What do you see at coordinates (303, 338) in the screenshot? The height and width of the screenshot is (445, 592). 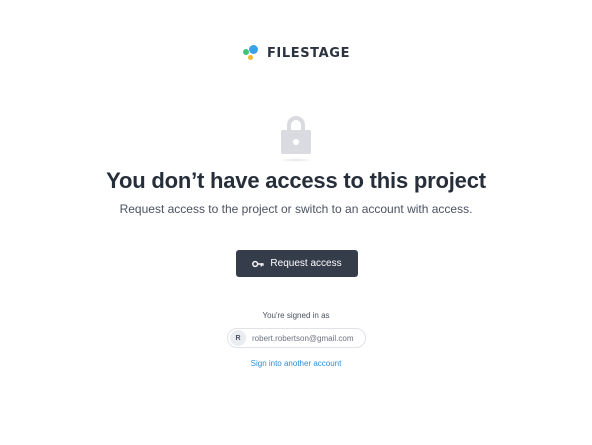 I see `account-email: robert.robertson@gmail.com` at bounding box center [303, 338].